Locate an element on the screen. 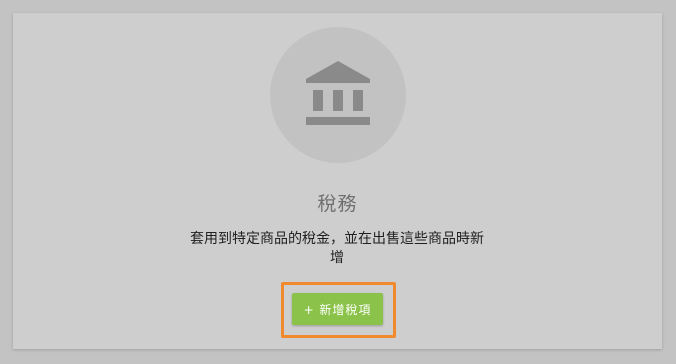 The image size is (676, 364). icon-circle is located at coordinates (338, 95).